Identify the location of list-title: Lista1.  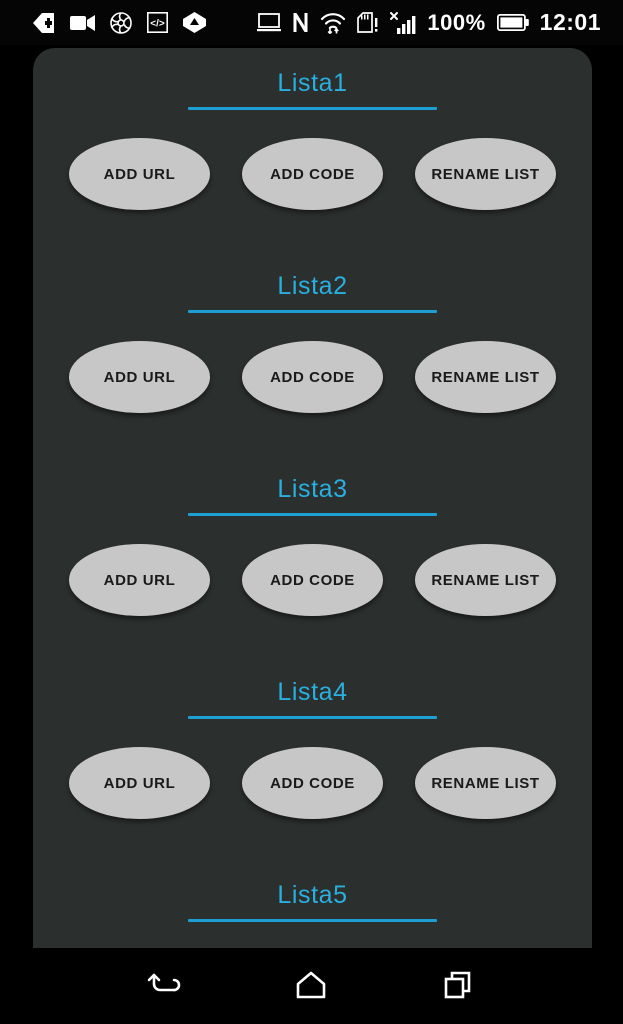
(312, 83).